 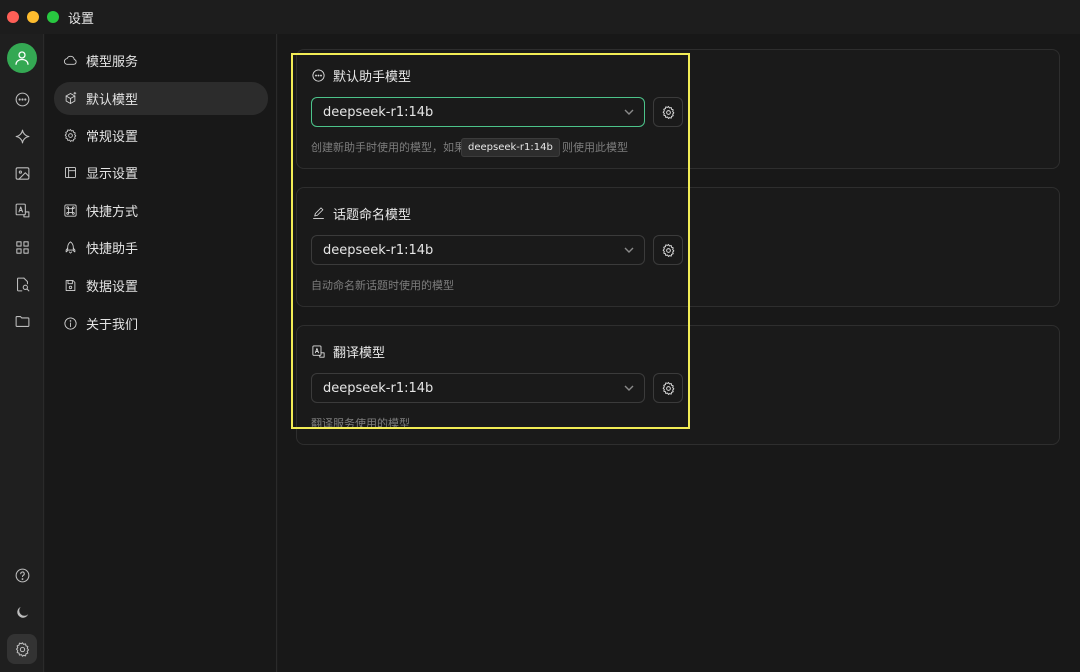 I want to click on menu-item-shortcuts: 快捷方式, so click(x=161, y=210).